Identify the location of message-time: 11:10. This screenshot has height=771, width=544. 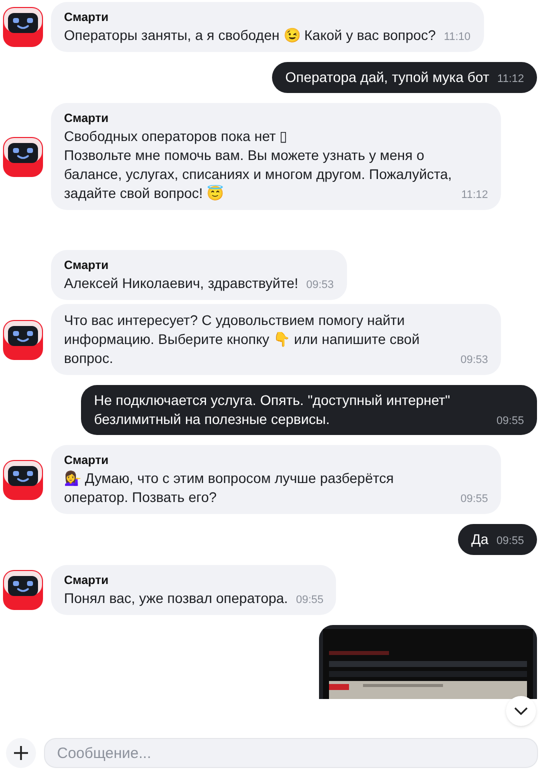
(457, 37).